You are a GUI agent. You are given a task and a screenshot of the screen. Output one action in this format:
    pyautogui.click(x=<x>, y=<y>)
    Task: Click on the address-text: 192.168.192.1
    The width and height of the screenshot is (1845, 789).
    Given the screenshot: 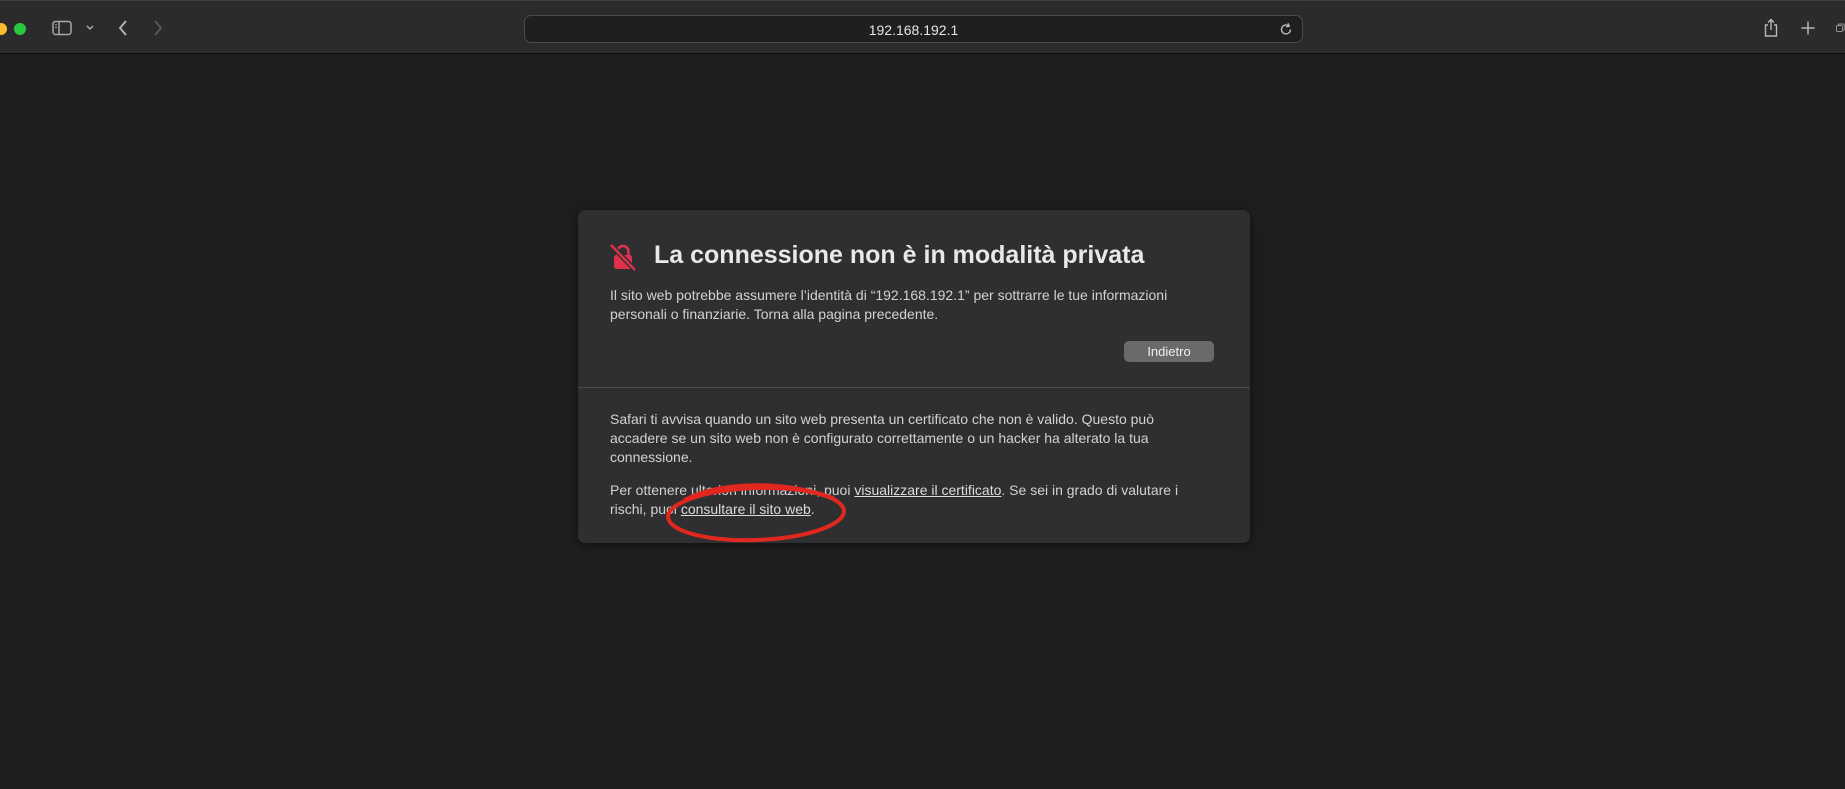 What is the action you would take?
    pyautogui.click(x=913, y=30)
    